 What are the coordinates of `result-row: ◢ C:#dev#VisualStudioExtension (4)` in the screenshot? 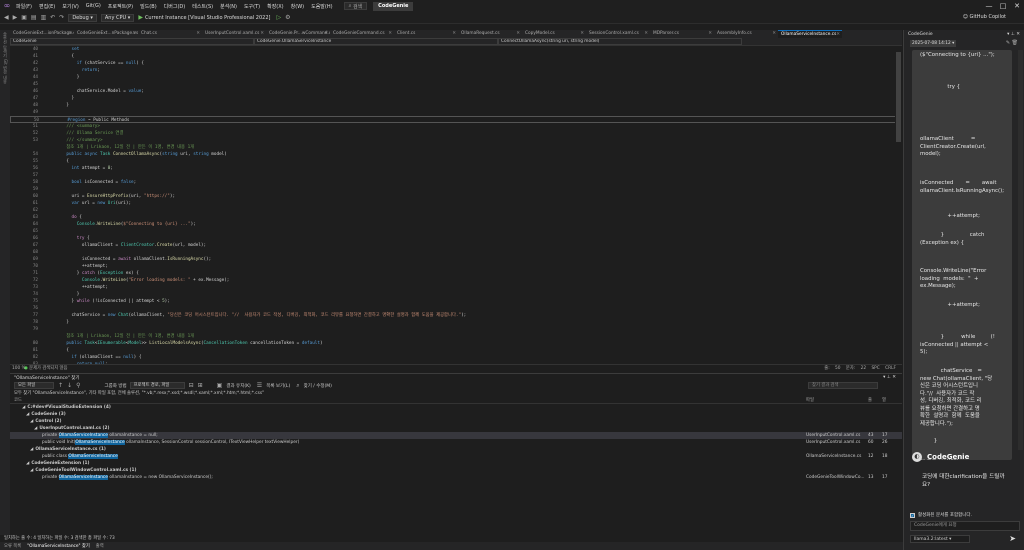 It's located at (456, 407).